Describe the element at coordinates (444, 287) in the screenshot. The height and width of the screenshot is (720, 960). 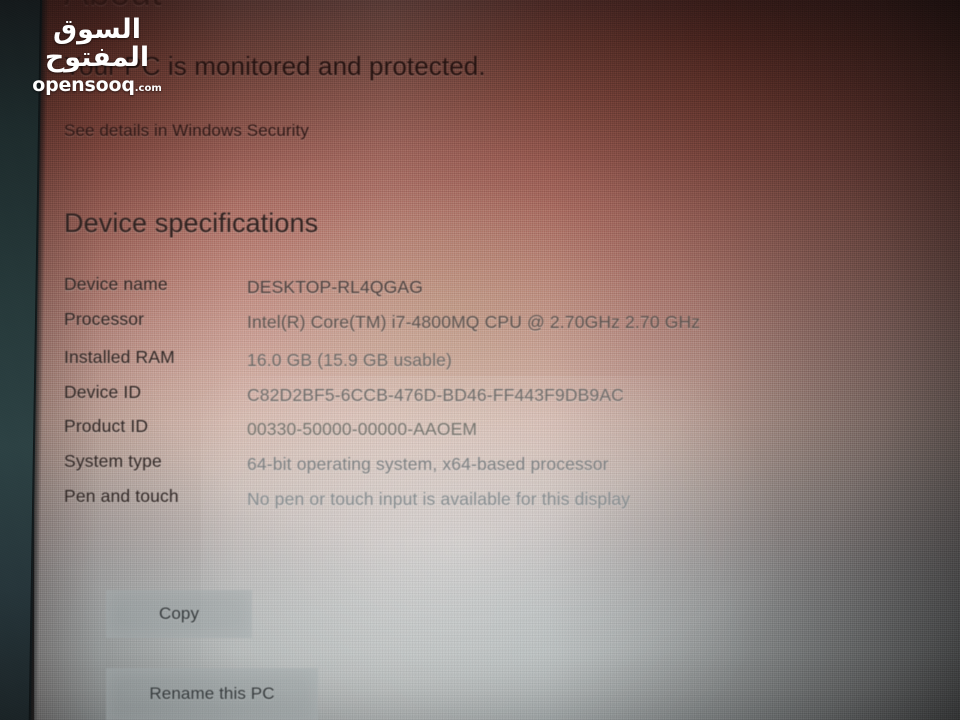
I see `spec-row-device-name: Device name DESKTOP-RL4QGAG` at that location.